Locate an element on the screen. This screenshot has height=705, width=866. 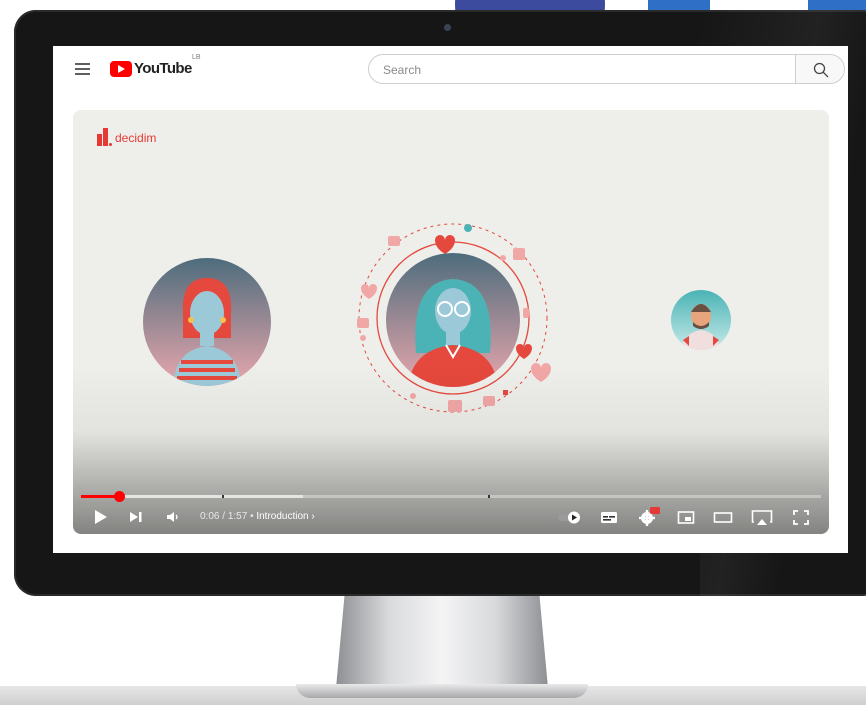
miniplayer-button is located at coordinates (686, 517).